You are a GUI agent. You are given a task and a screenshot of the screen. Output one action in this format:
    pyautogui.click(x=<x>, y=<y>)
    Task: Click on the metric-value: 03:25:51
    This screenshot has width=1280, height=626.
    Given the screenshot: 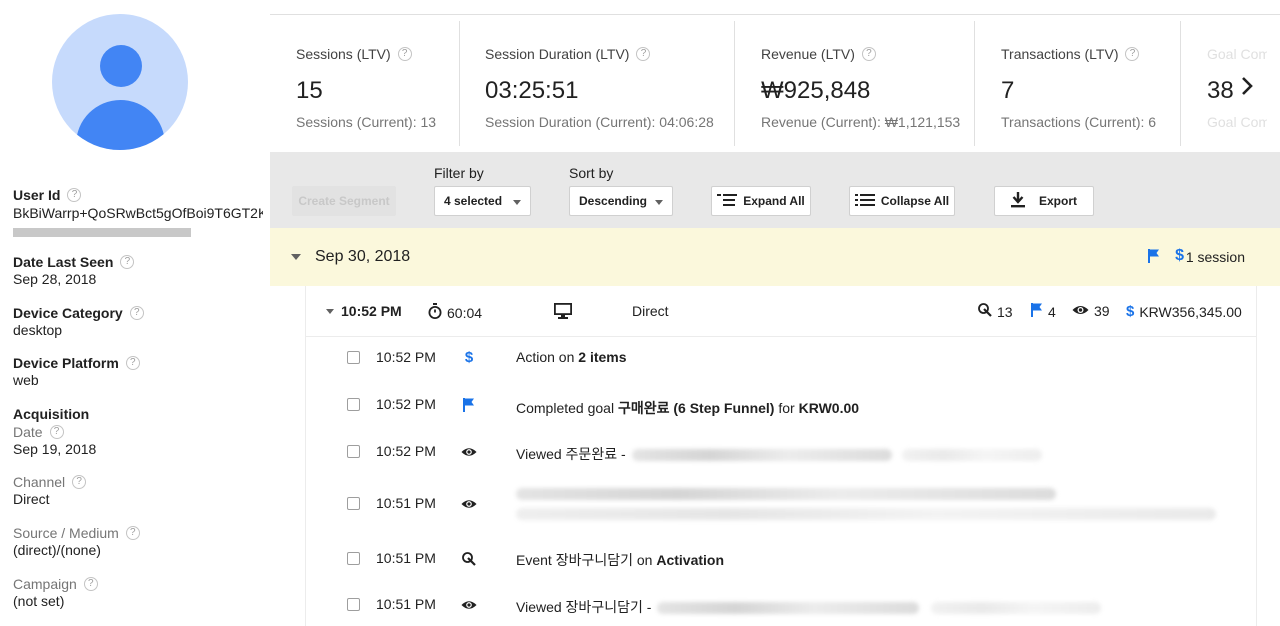 What is the action you would take?
    pyautogui.click(x=532, y=90)
    